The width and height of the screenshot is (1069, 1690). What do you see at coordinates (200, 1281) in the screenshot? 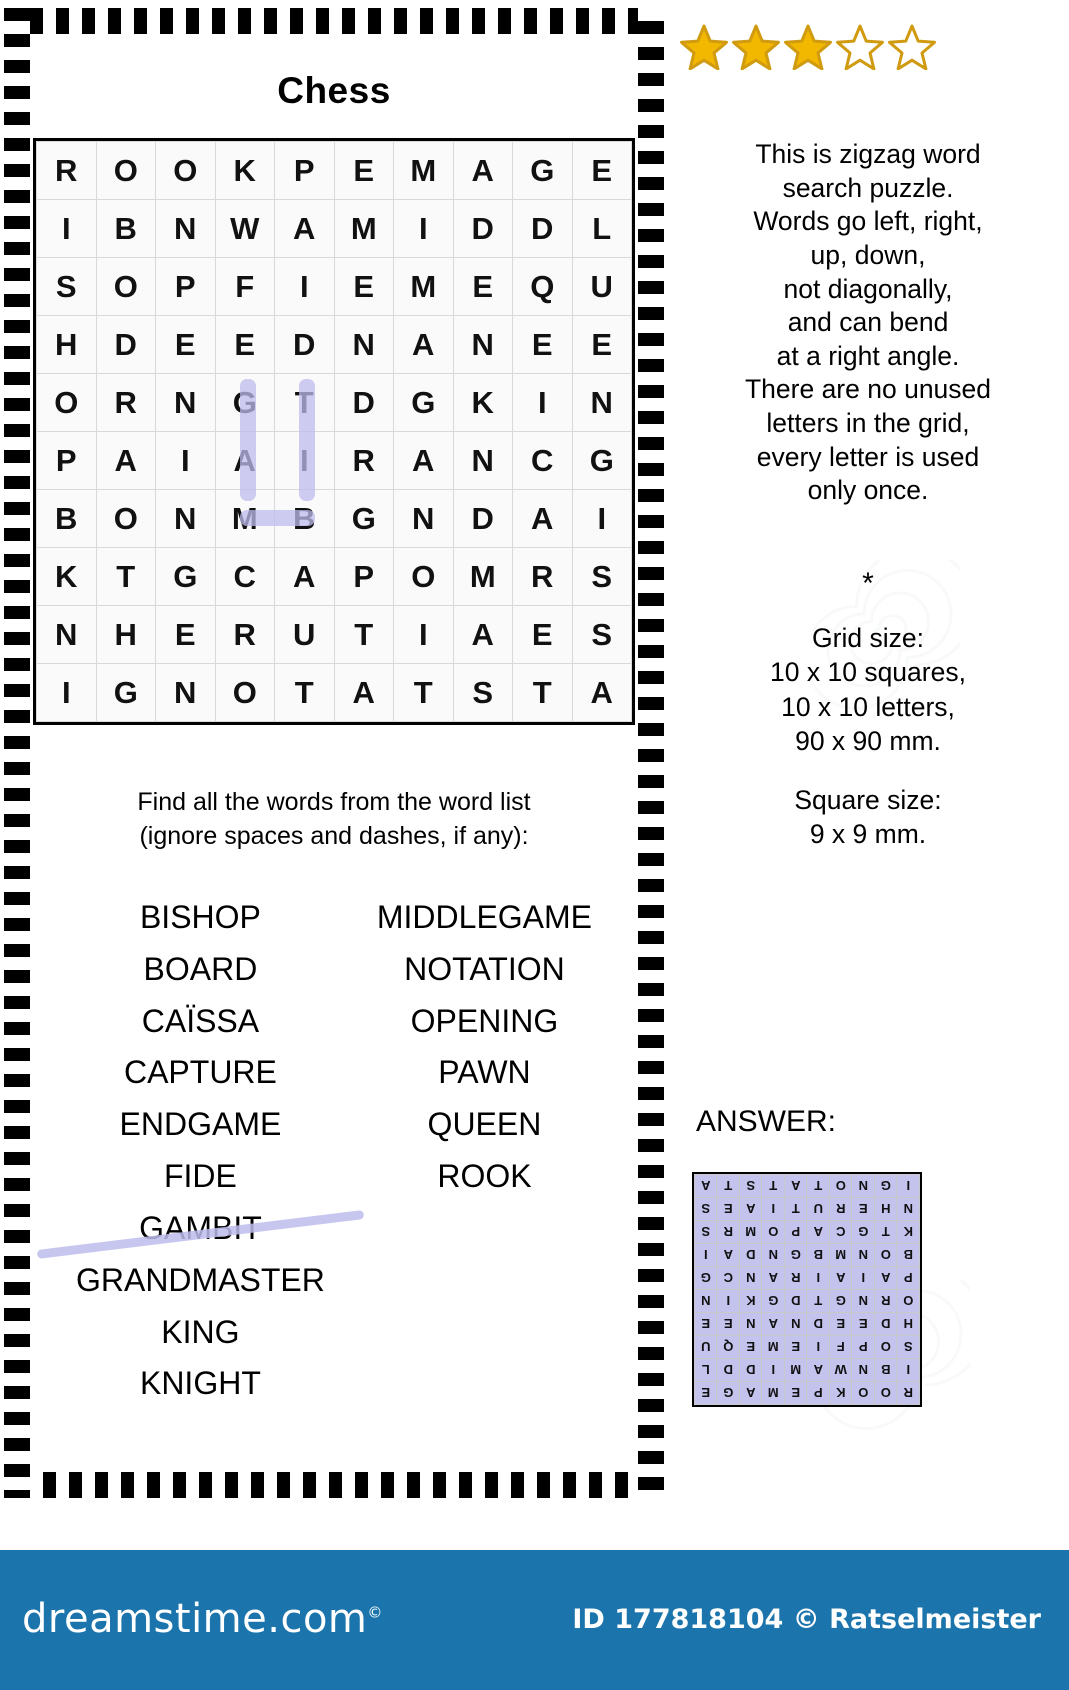
I see `word-list-item: GRANDMASTER` at bounding box center [200, 1281].